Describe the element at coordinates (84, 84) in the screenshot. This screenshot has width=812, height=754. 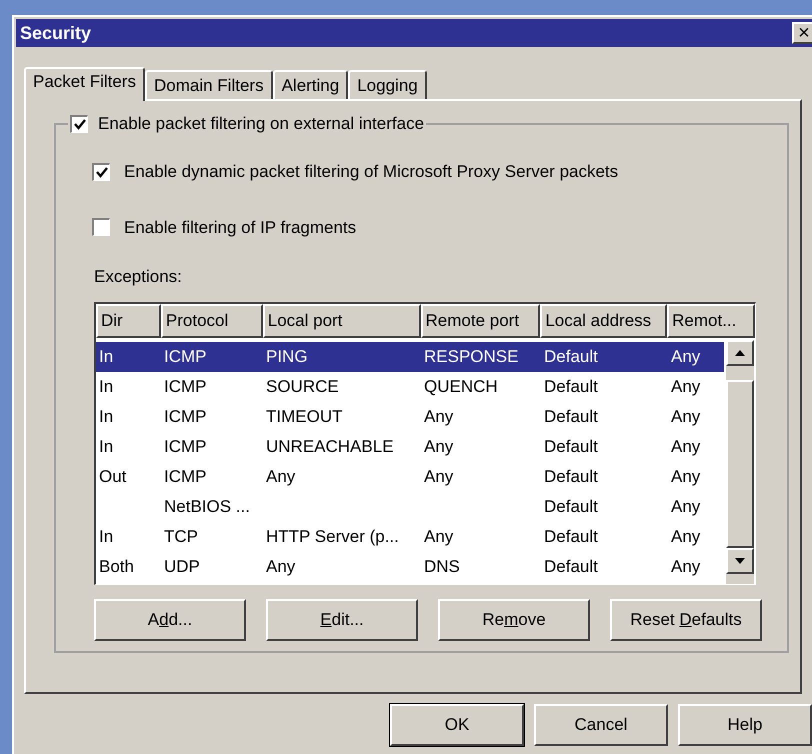
I see `tab: Packet Filters` at that location.